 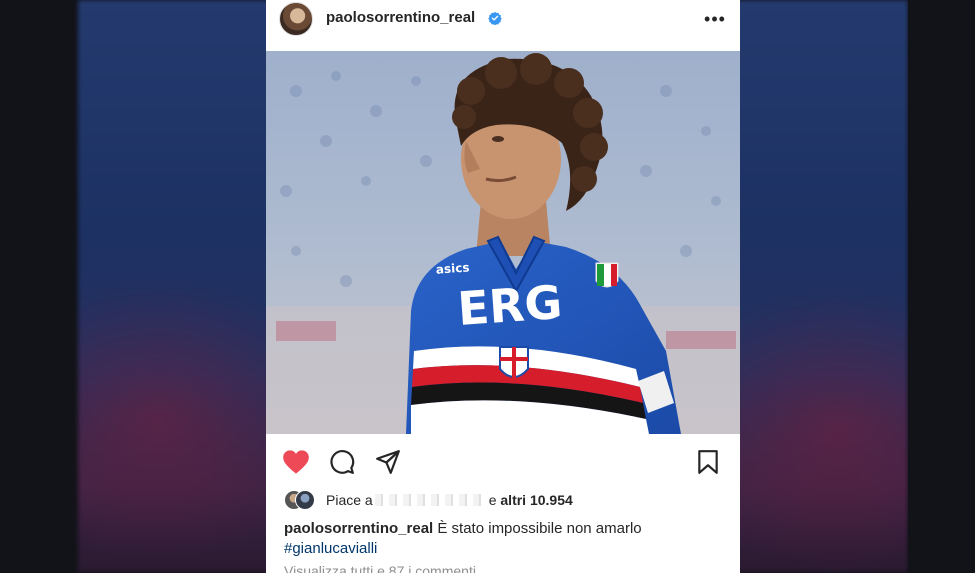 I want to click on more-options-button: •••, so click(x=715, y=19).